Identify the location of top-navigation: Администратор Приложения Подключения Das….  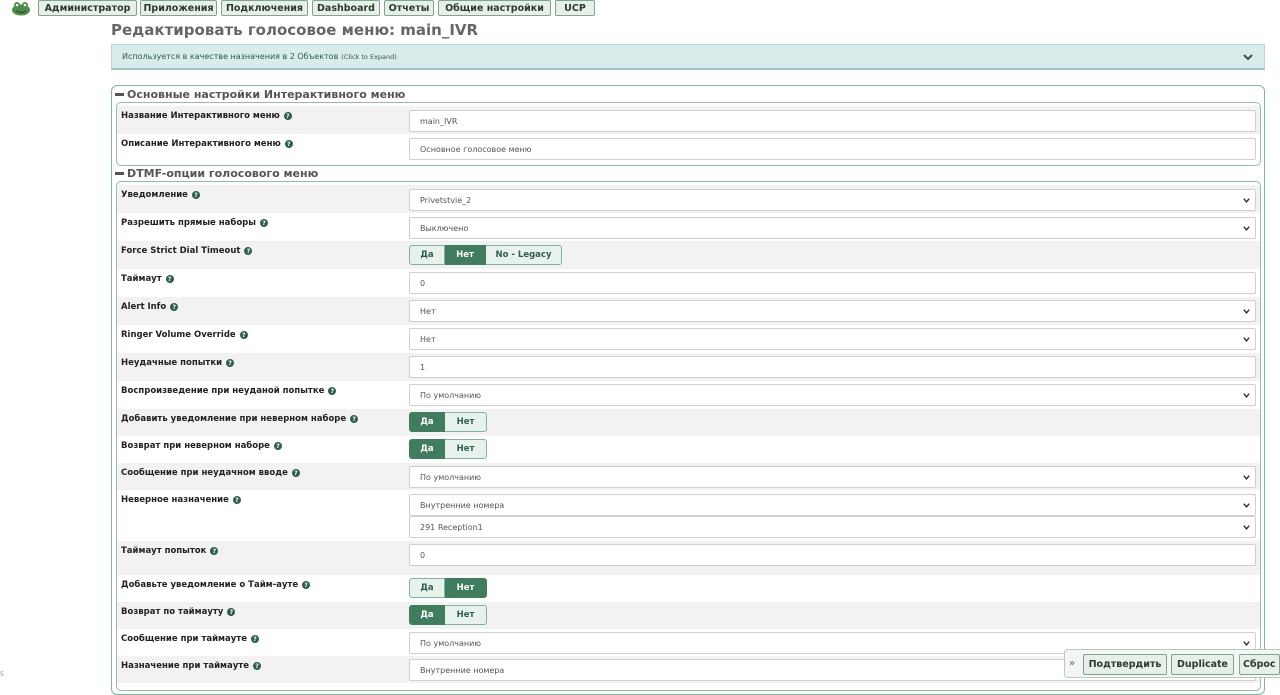
(640, 8).